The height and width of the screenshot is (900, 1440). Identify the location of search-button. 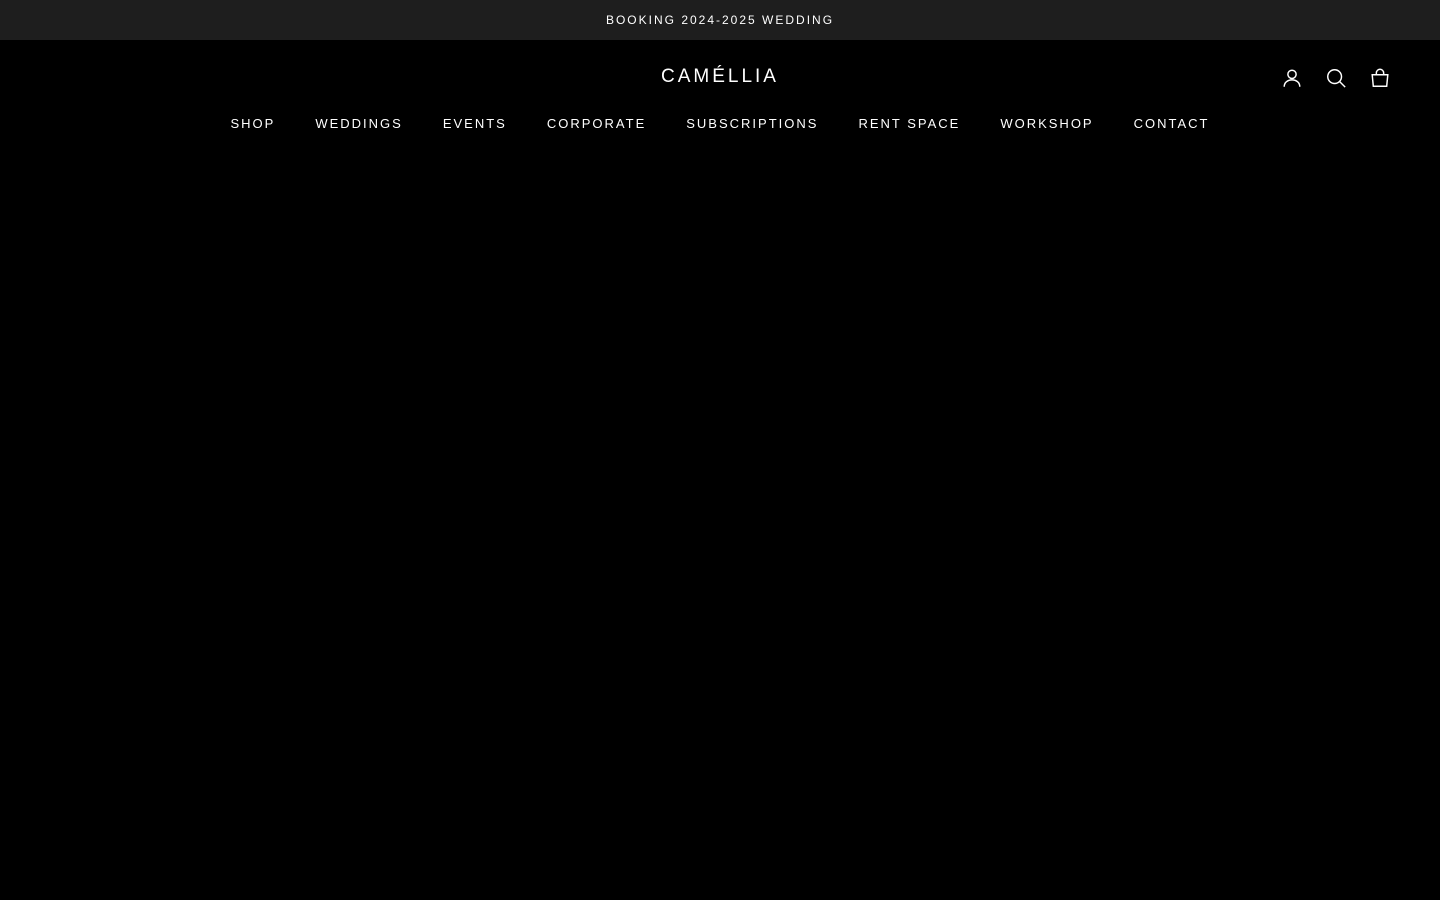
(1336, 78).